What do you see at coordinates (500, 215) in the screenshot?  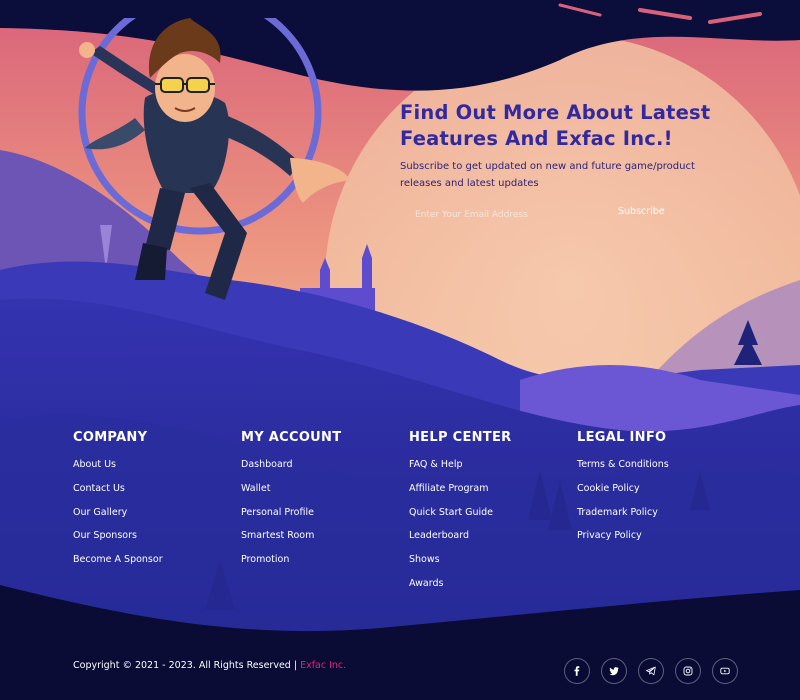 I see `email-input` at bounding box center [500, 215].